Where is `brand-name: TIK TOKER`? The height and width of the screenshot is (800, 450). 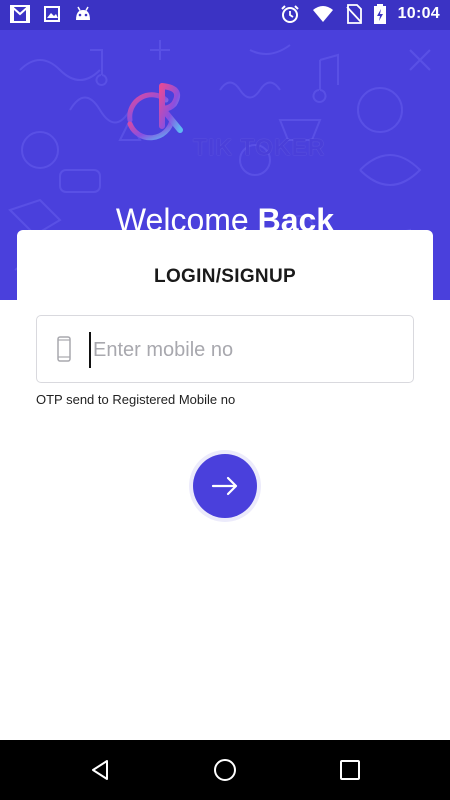 brand-name: TIK TOKER is located at coordinates (259, 147).